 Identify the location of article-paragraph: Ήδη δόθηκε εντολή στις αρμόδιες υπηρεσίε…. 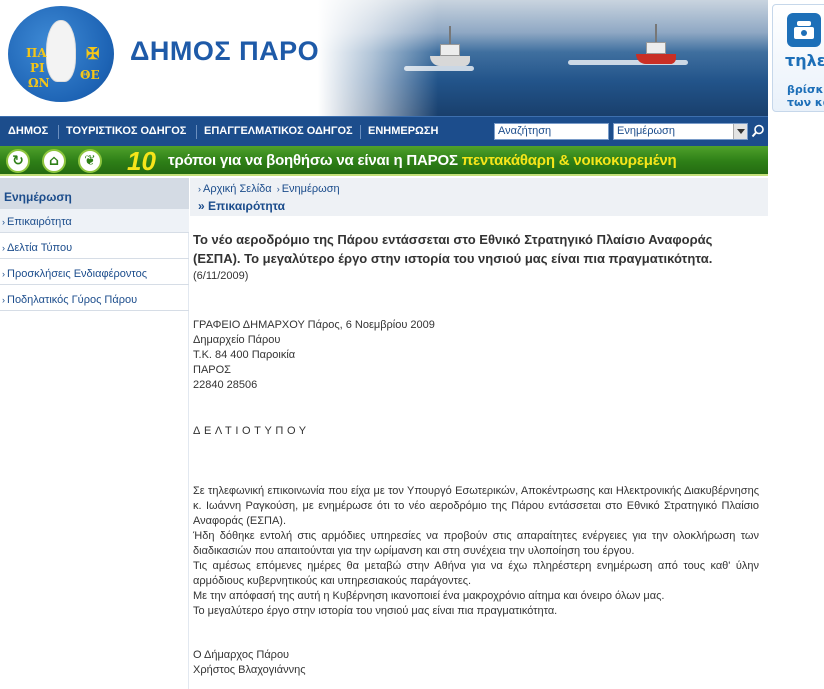
(476, 543).